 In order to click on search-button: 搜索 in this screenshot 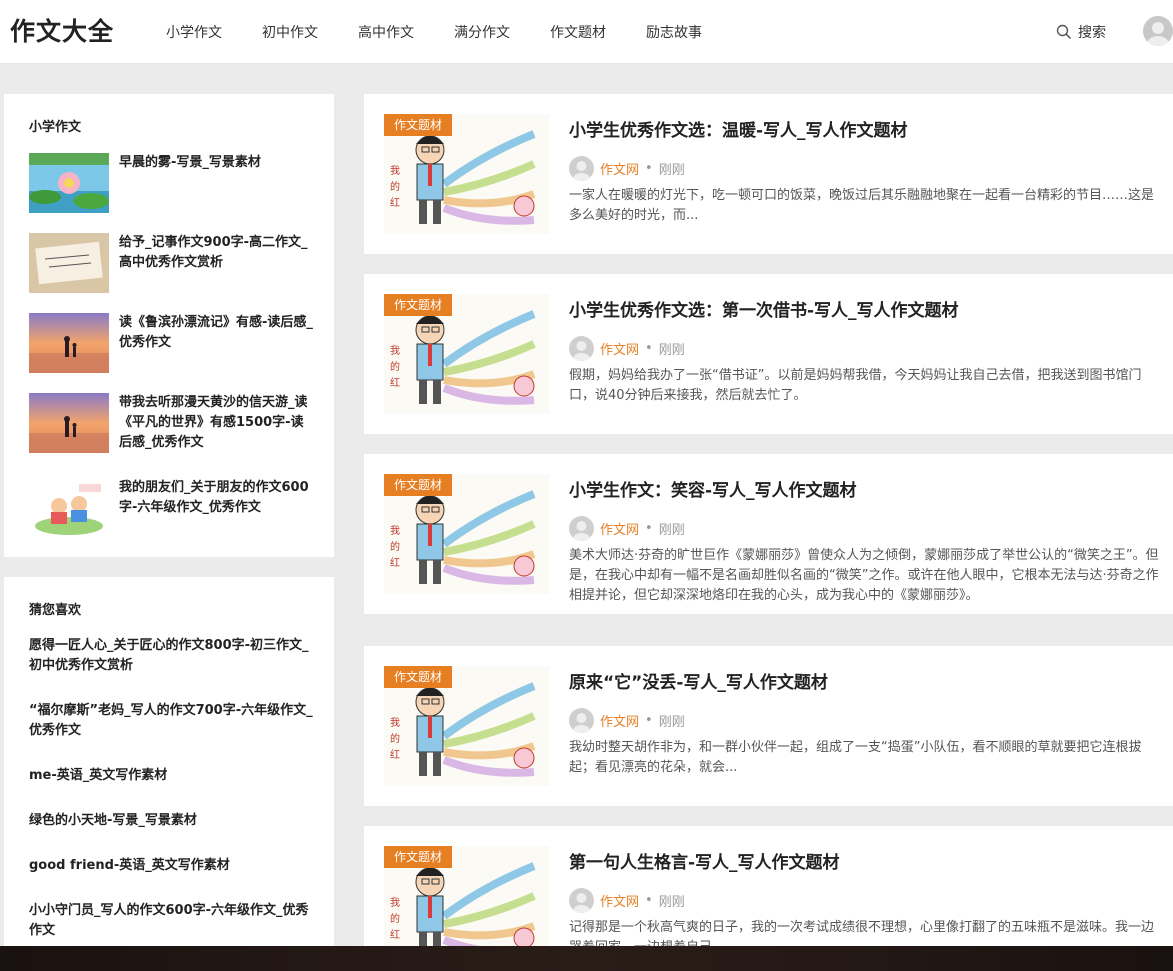, I will do `click(1081, 32)`.